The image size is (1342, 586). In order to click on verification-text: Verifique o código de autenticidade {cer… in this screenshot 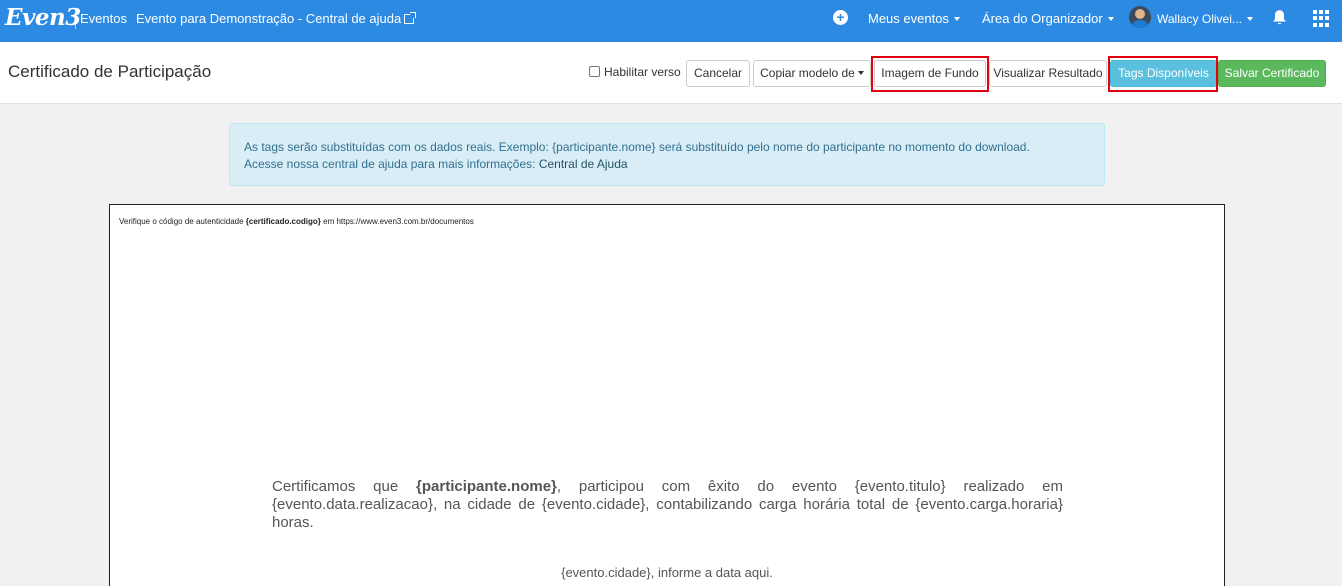, I will do `click(296, 221)`.